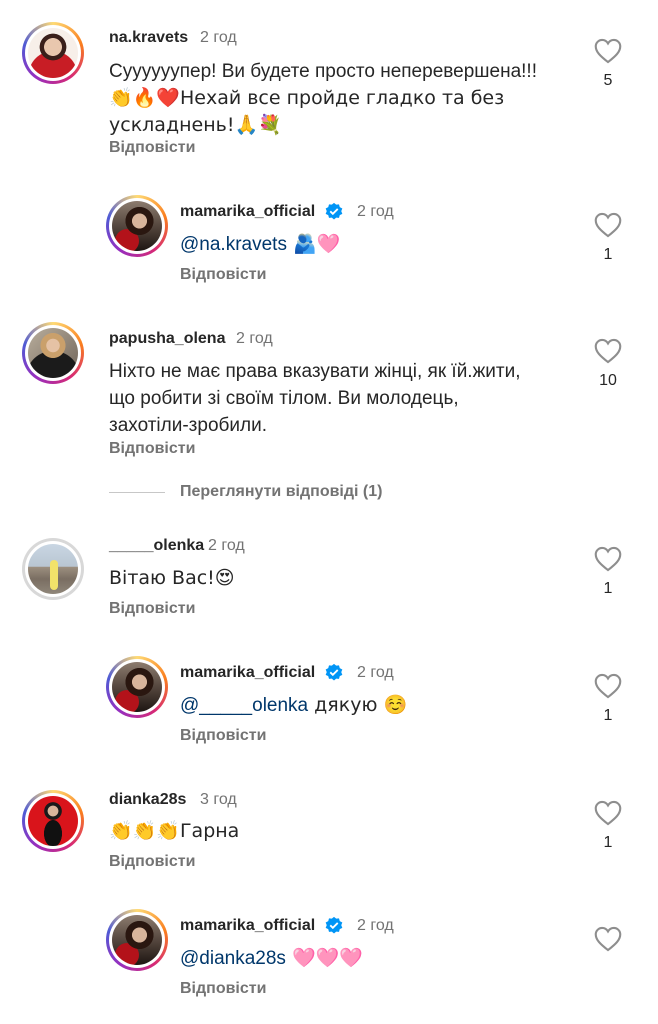 This screenshot has width=658, height=1024. Describe the element at coordinates (167, 339) in the screenshot. I see `username: papusha_olena` at that location.